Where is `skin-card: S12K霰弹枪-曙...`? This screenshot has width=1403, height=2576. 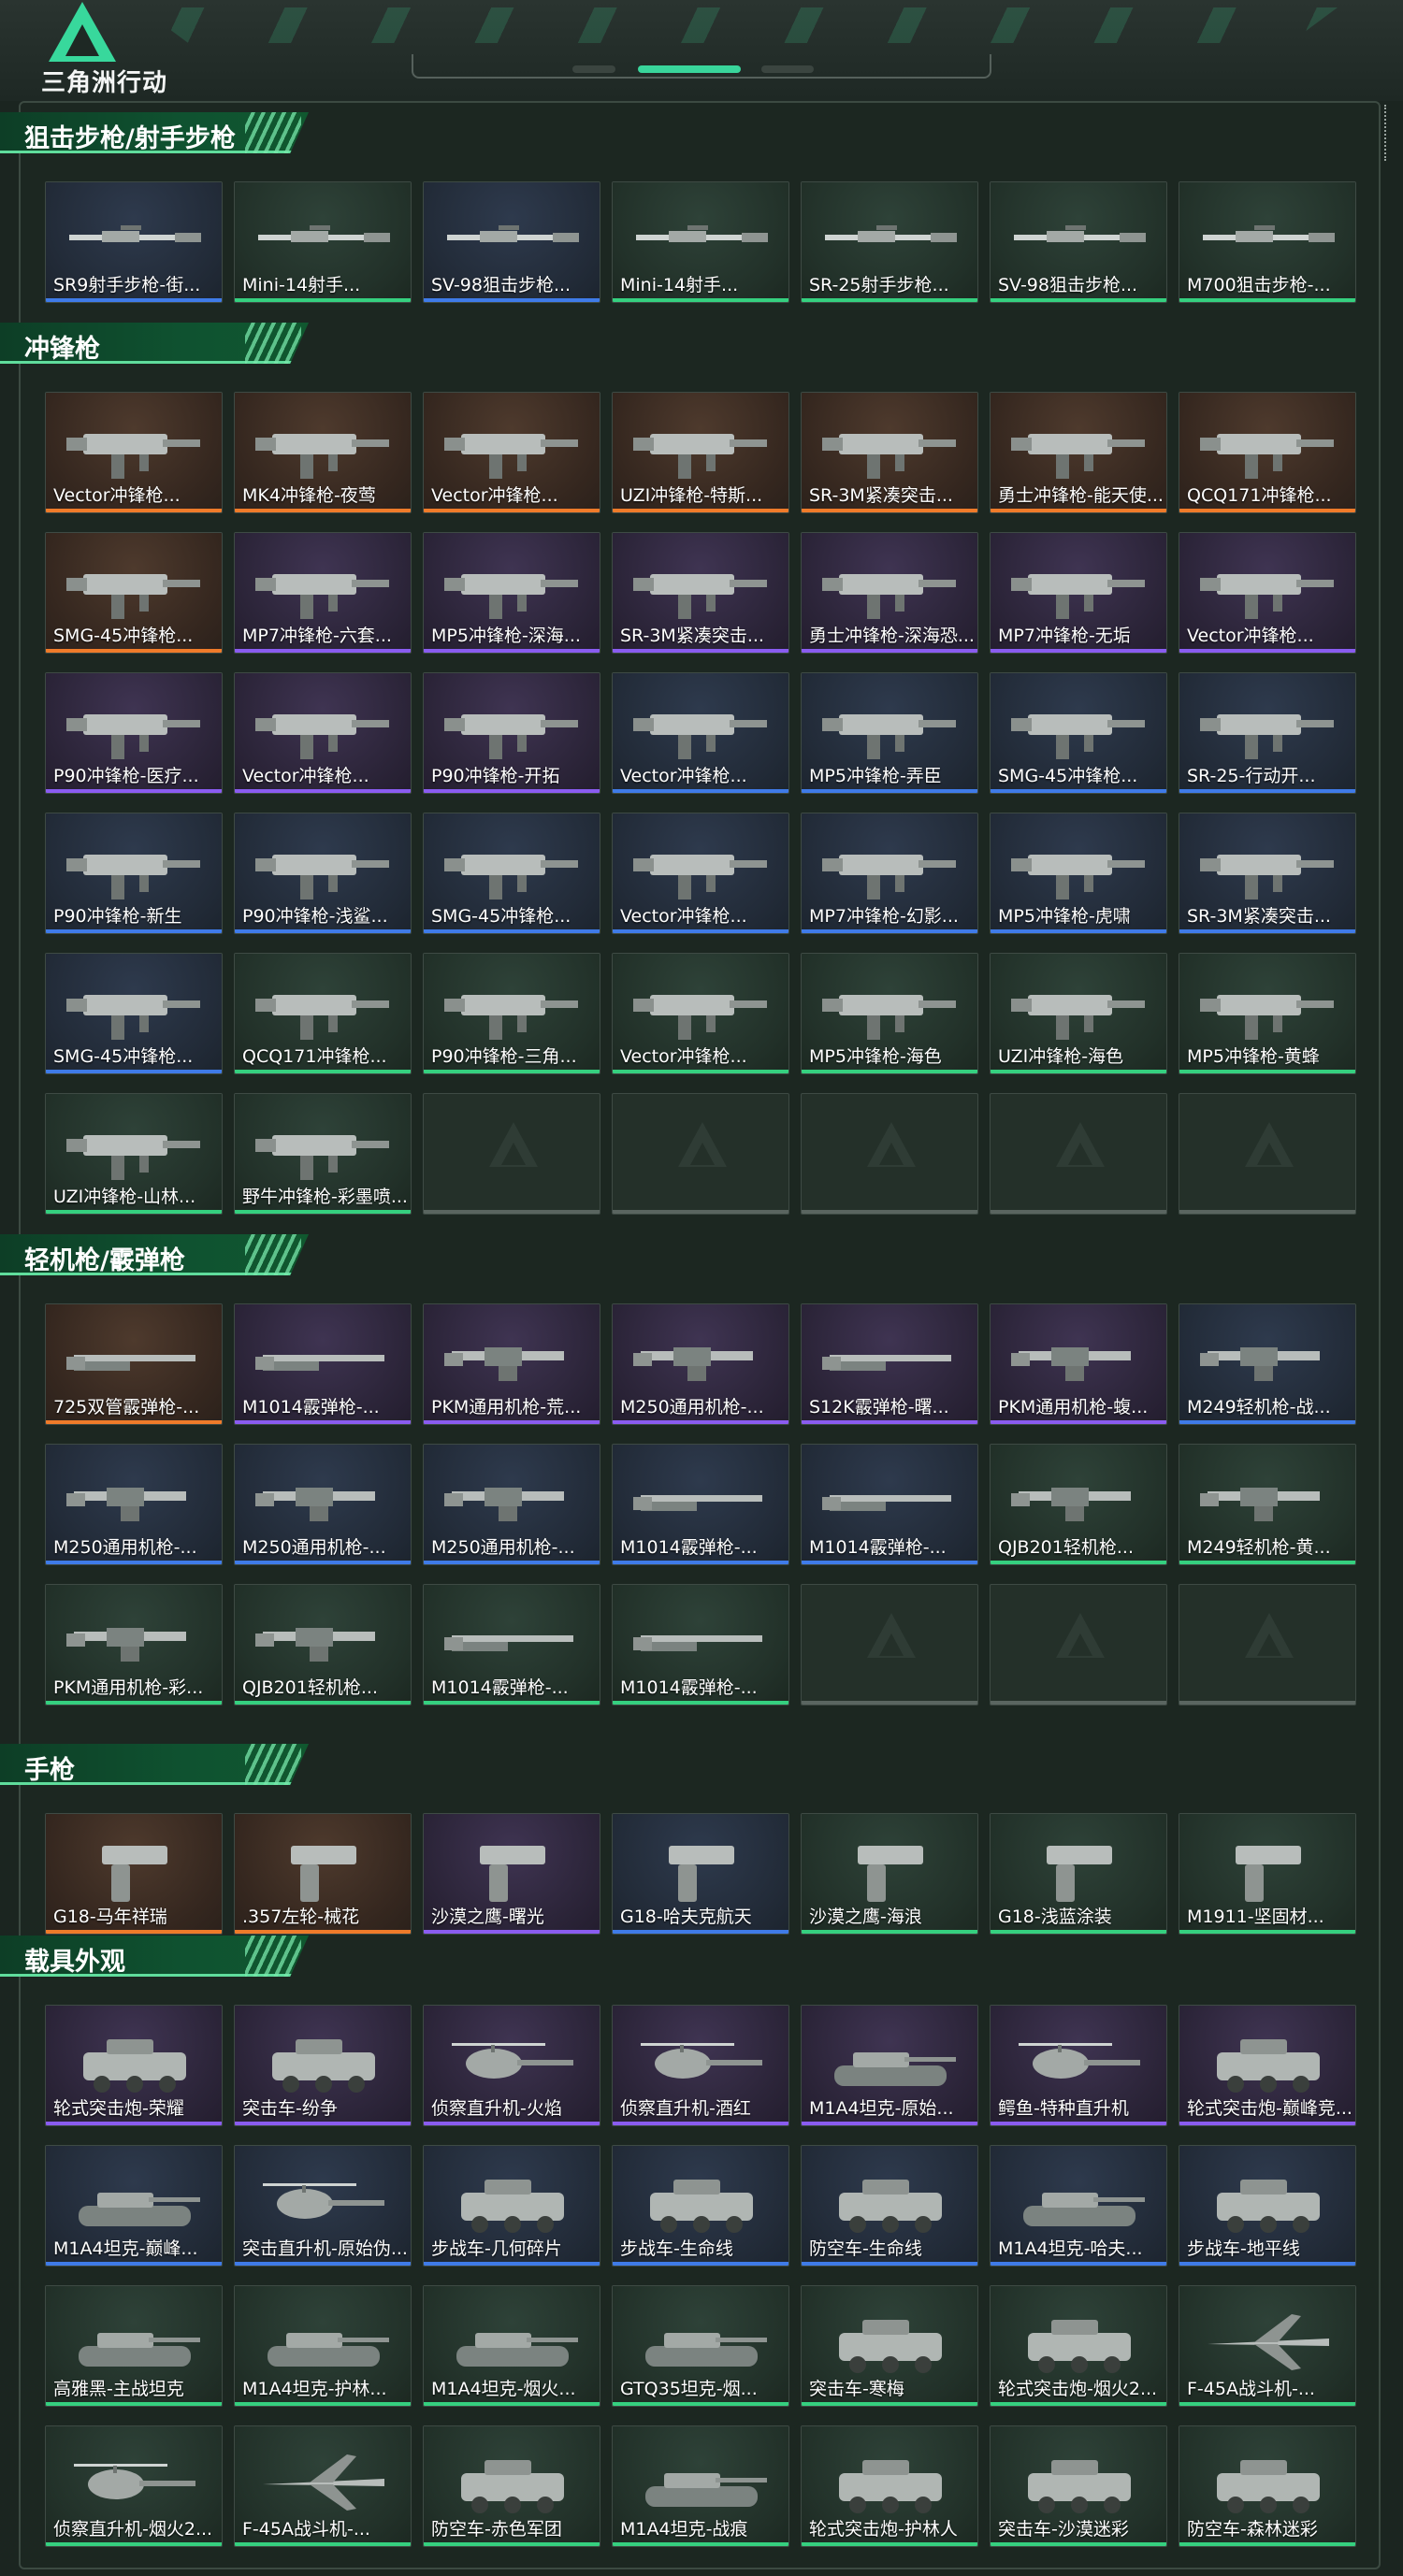 skin-card: S12K霰弹枪-曙... is located at coordinates (889, 1364).